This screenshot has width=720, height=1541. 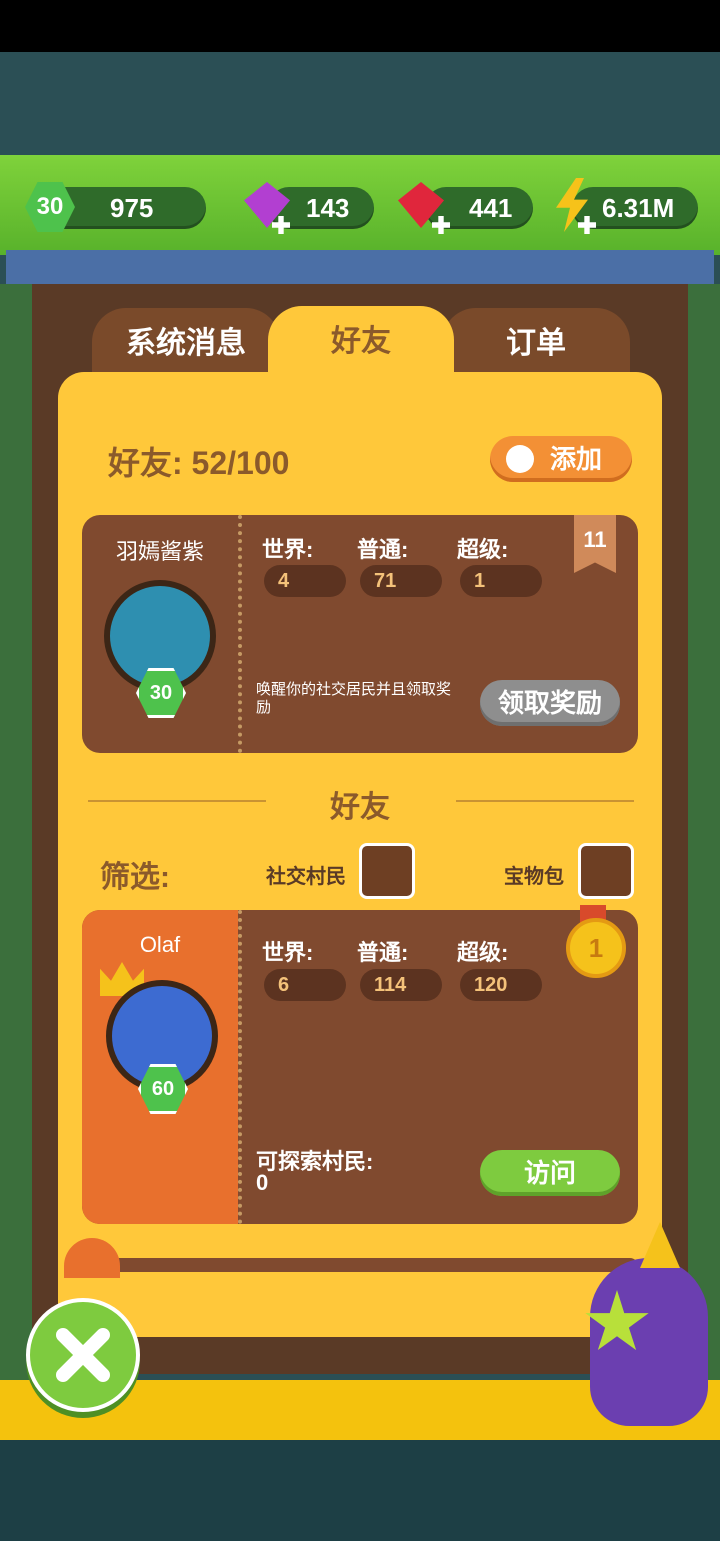 I want to click on filter-treasure-bag-checkbox, so click(x=606, y=871).